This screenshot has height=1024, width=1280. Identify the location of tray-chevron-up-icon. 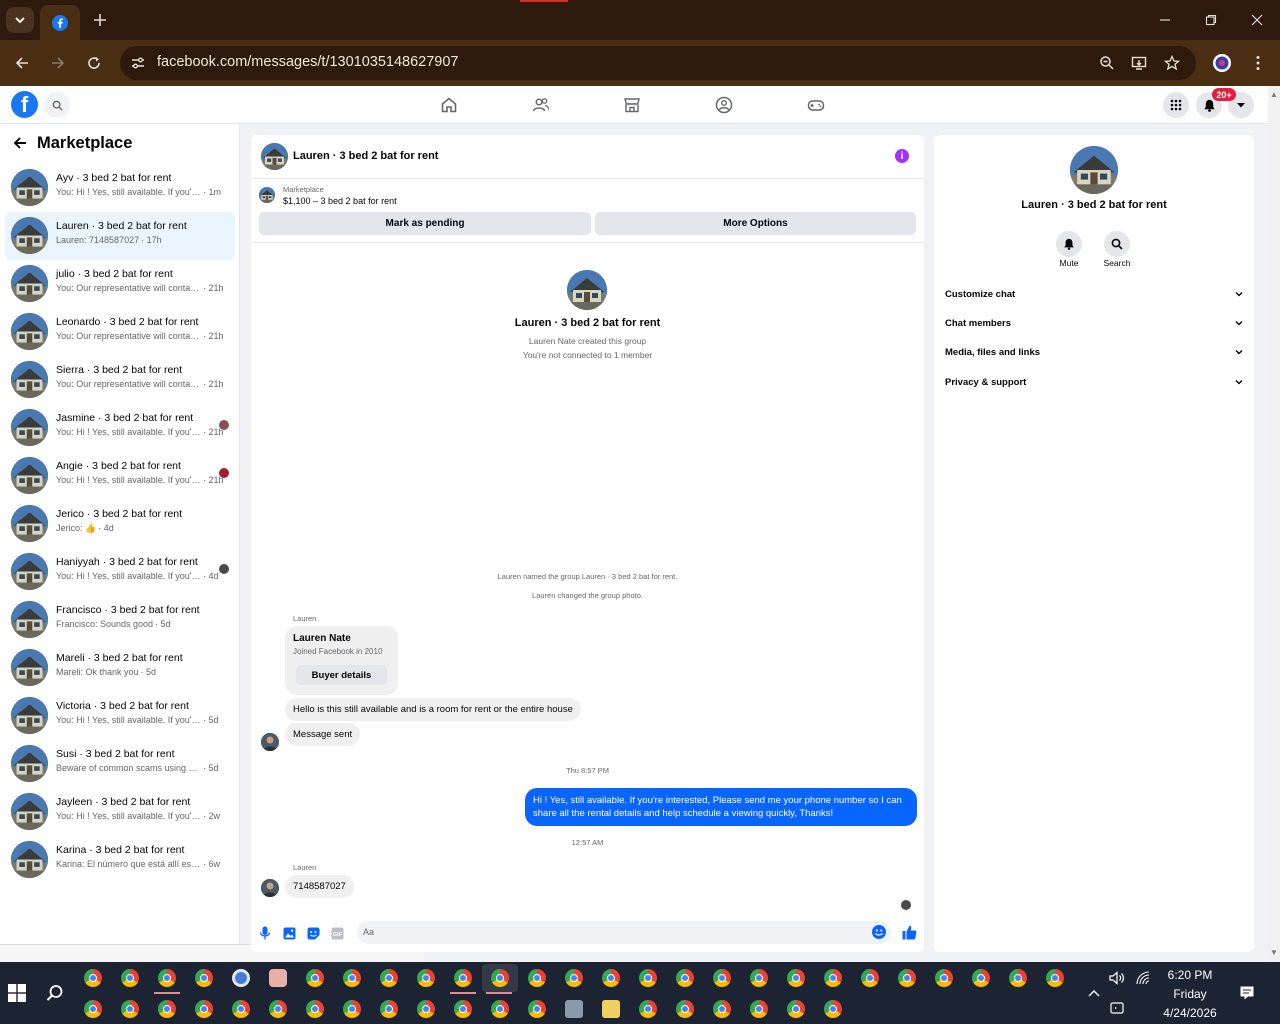
(1094, 993).